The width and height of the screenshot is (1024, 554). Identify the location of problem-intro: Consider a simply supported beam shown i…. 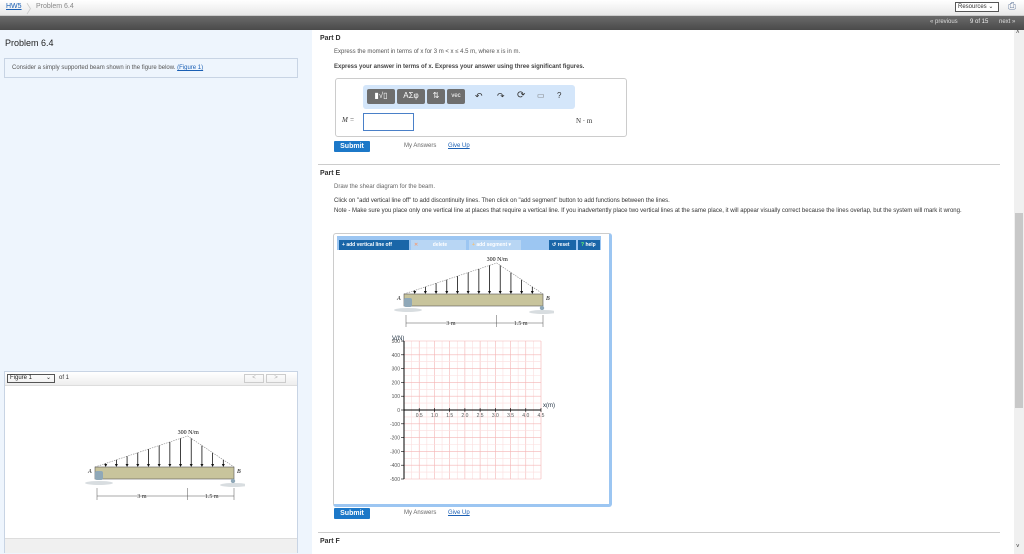
(151, 68).